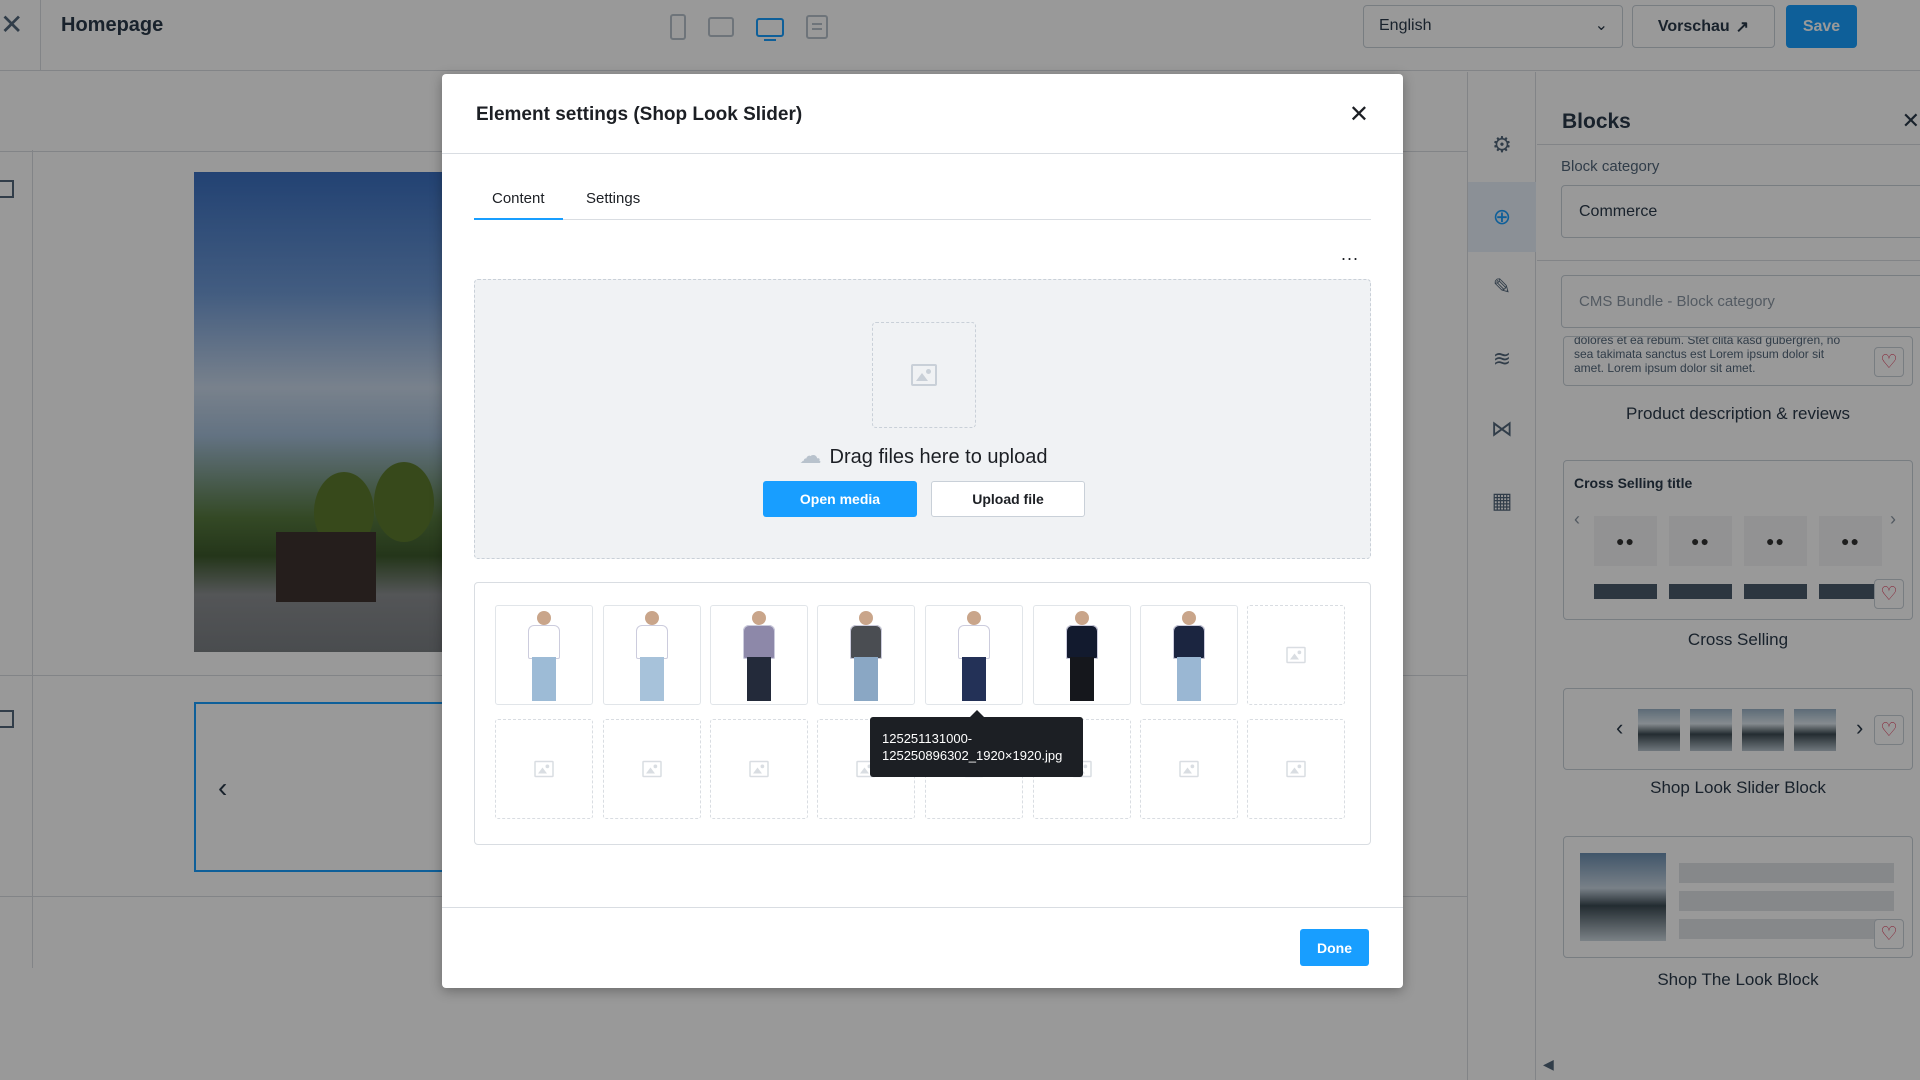  What do you see at coordinates (1334, 947) in the screenshot?
I see `done-button: Done` at bounding box center [1334, 947].